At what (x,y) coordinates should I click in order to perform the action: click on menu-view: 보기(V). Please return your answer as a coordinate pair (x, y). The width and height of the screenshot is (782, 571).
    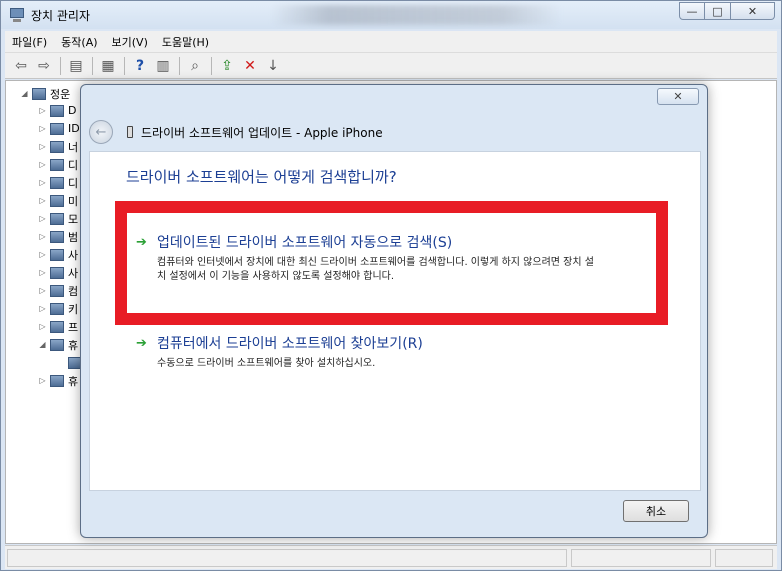
    Looking at the image, I should click on (130, 42).